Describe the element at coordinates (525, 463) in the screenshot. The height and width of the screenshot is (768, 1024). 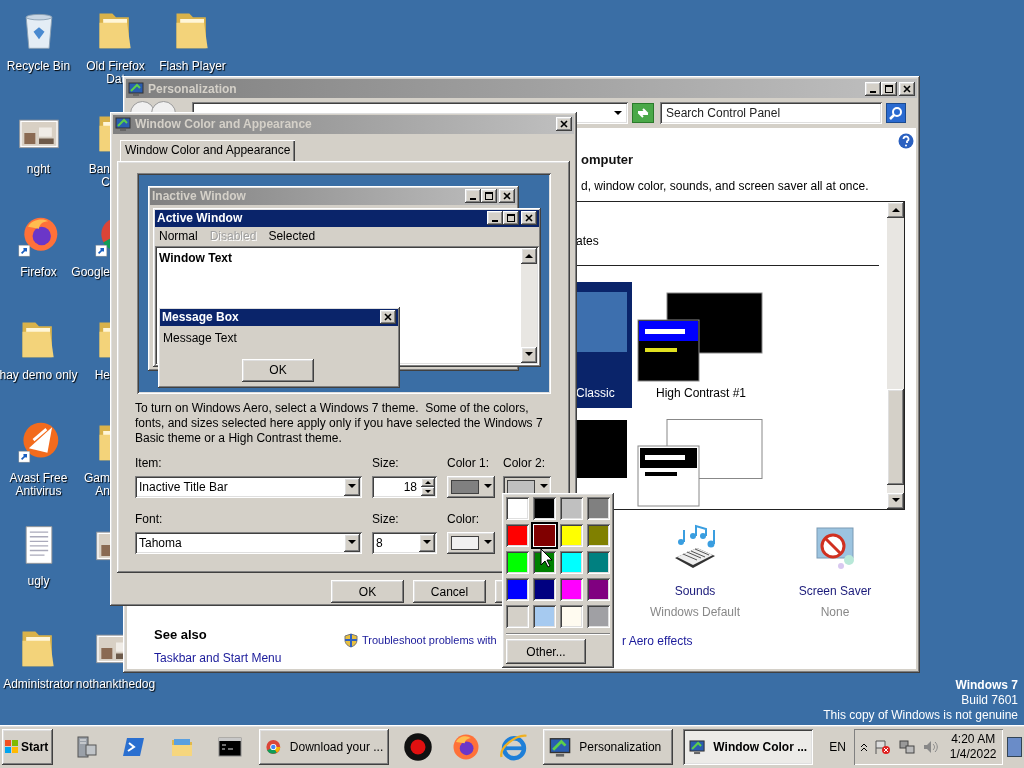
I see `field-label: Color 2:` at that location.